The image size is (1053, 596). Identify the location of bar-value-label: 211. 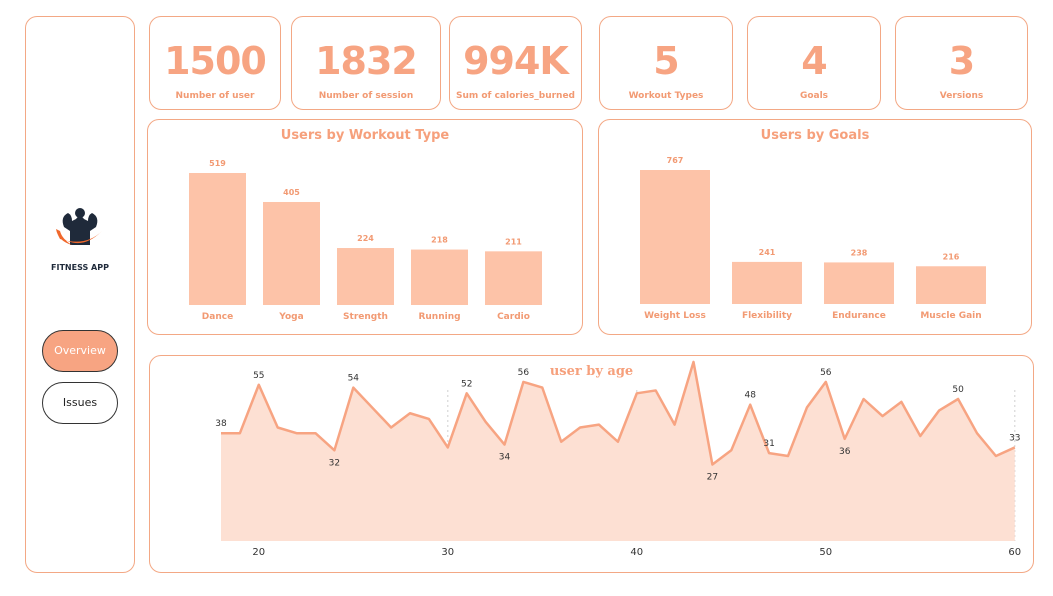
(513, 241).